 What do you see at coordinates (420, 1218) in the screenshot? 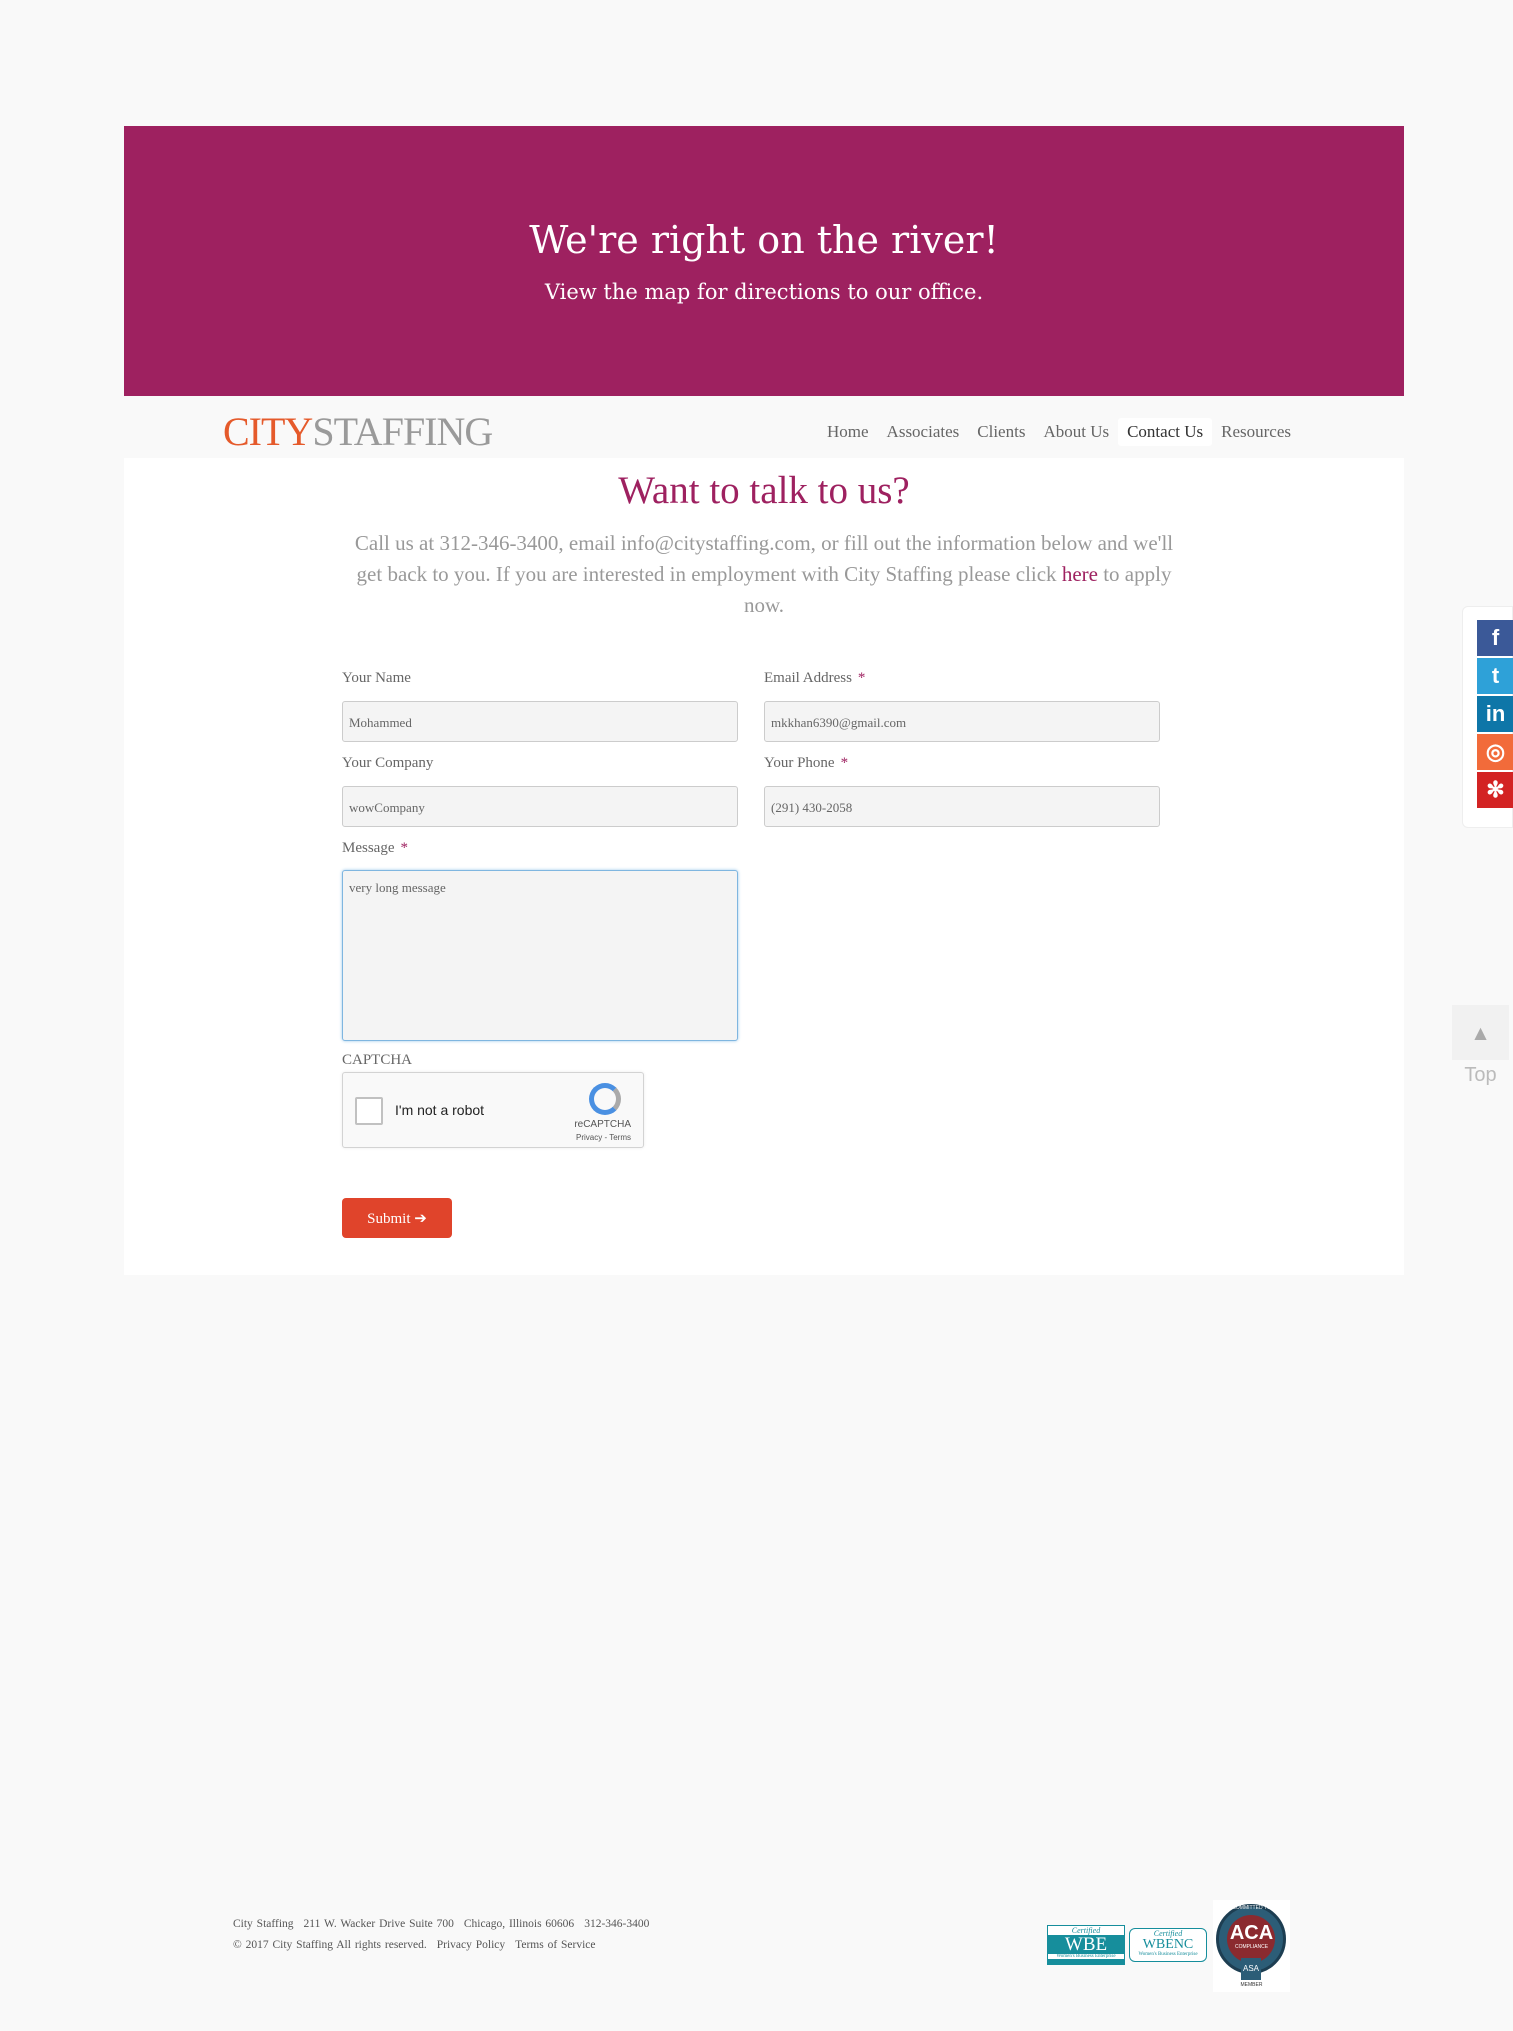
I see `arrow-circle-right-icon: ➔` at bounding box center [420, 1218].